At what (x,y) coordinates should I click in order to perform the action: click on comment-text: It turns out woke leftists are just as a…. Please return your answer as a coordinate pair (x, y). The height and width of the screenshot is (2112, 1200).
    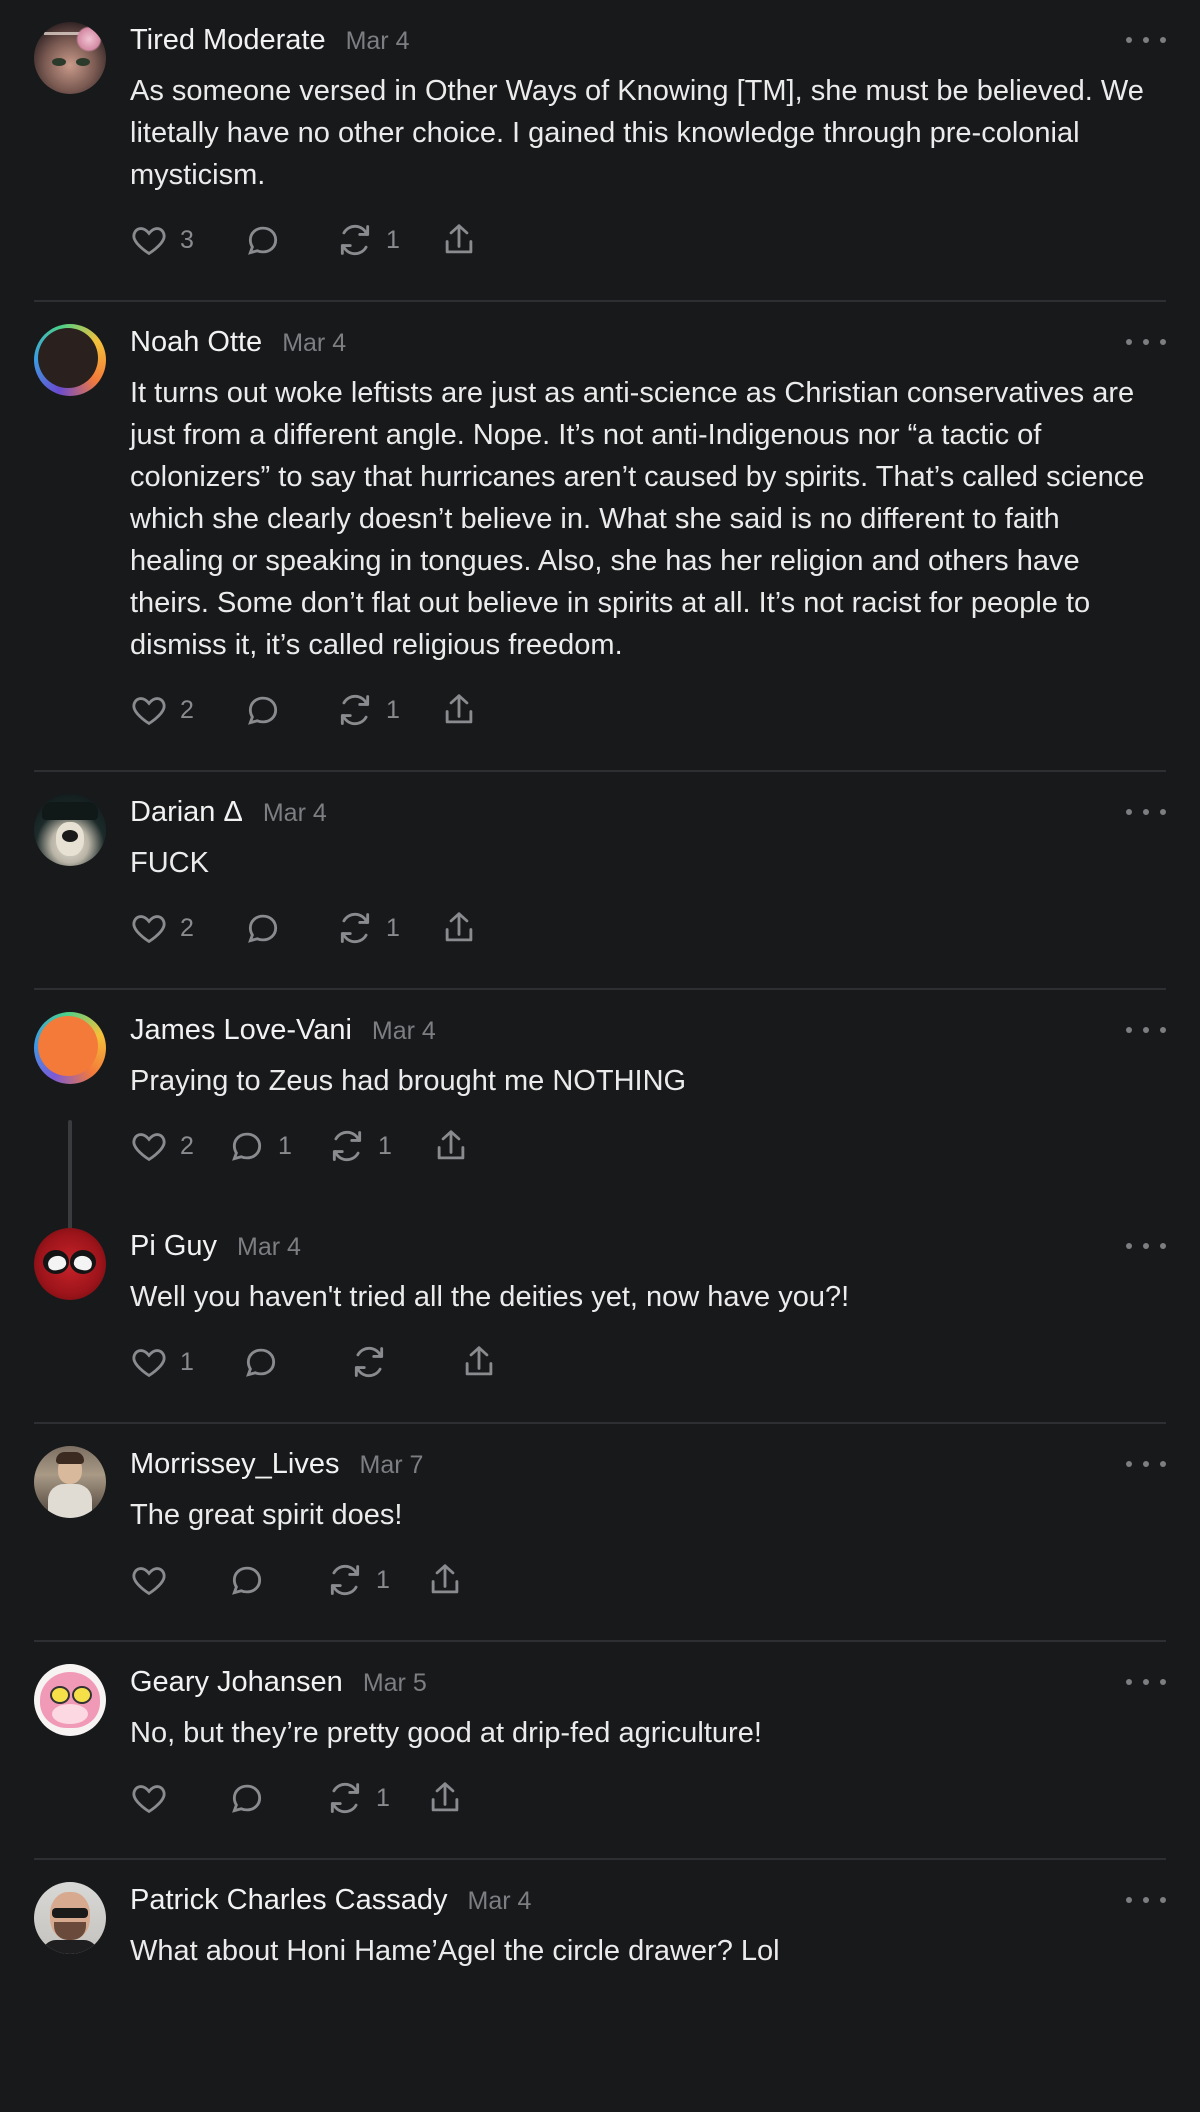
    Looking at the image, I should click on (641, 519).